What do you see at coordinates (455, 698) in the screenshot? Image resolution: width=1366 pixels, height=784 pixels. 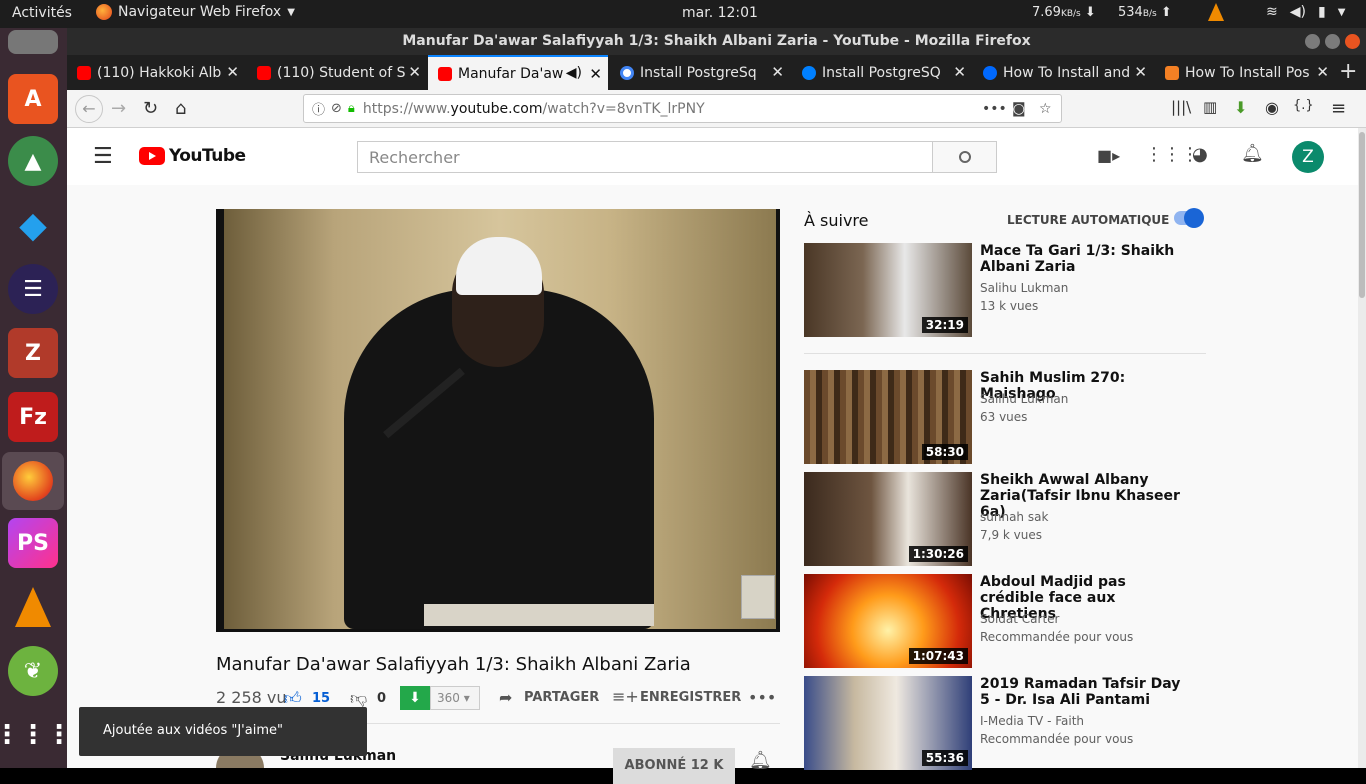 I see `download-quality-select: 360 ▾` at bounding box center [455, 698].